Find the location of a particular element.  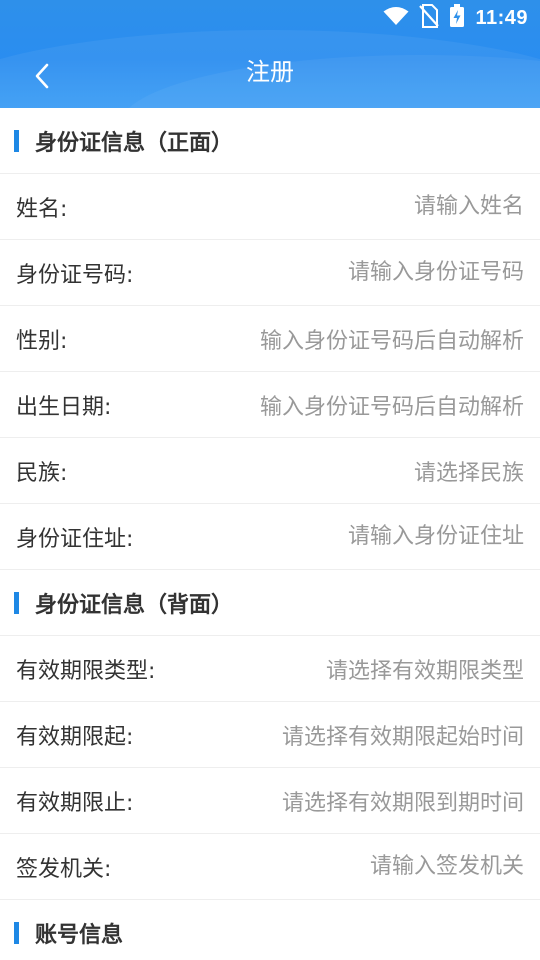

section-title: 身份证信息（正面） is located at coordinates (134, 143).